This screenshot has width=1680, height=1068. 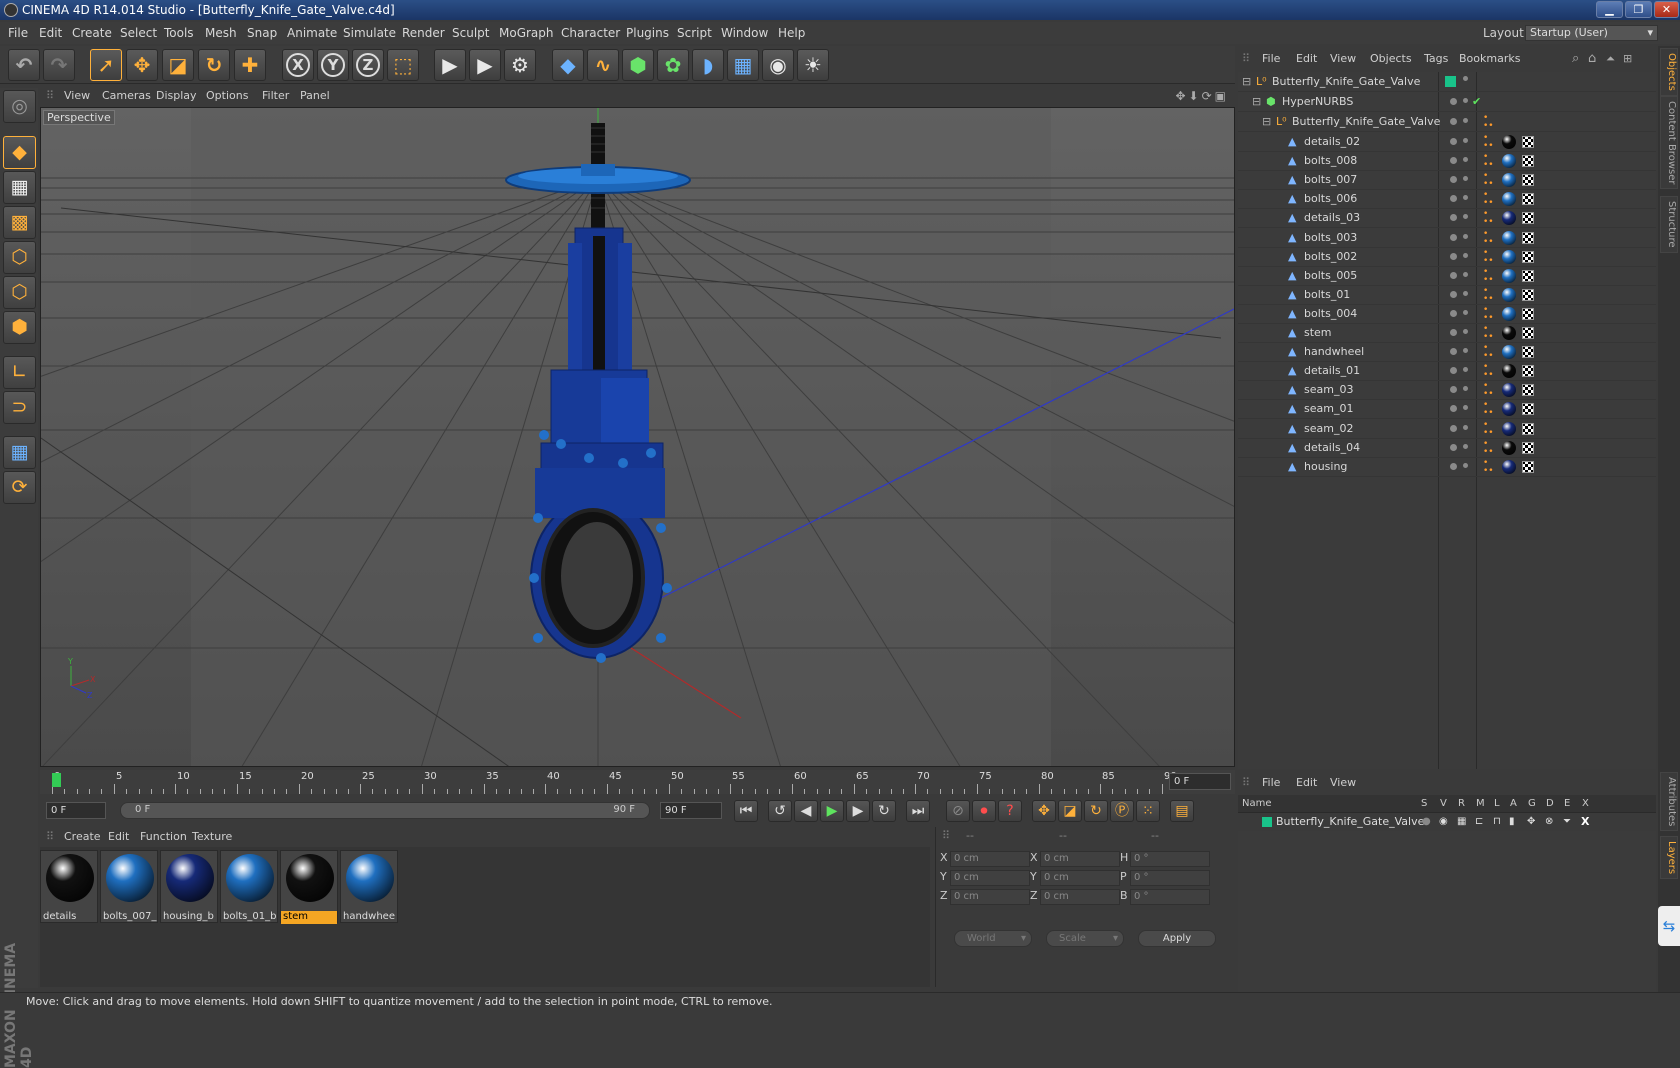 What do you see at coordinates (1447, 390) in the screenshot?
I see `tree-row-object: ▲ seam_03 • ••` at bounding box center [1447, 390].